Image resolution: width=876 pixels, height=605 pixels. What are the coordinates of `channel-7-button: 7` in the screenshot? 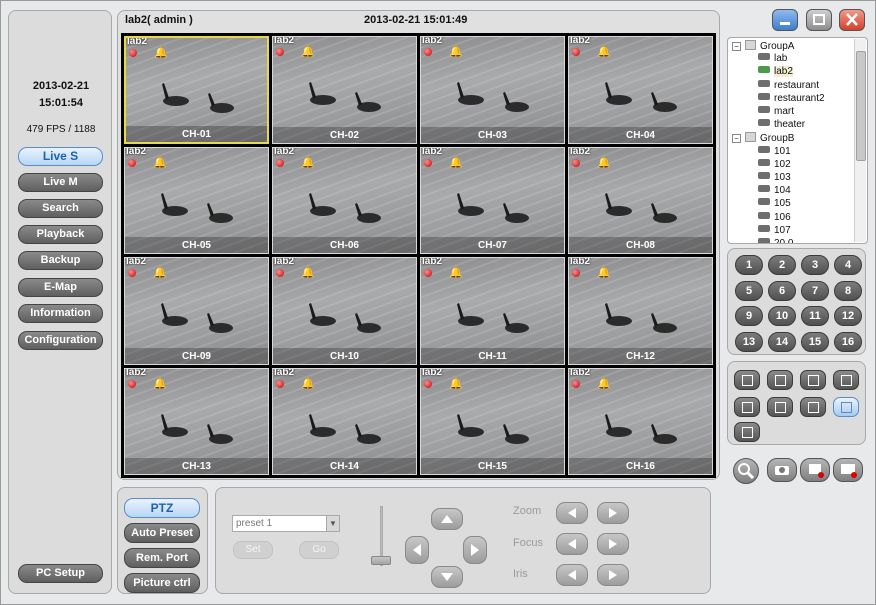 It's located at (815, 290).